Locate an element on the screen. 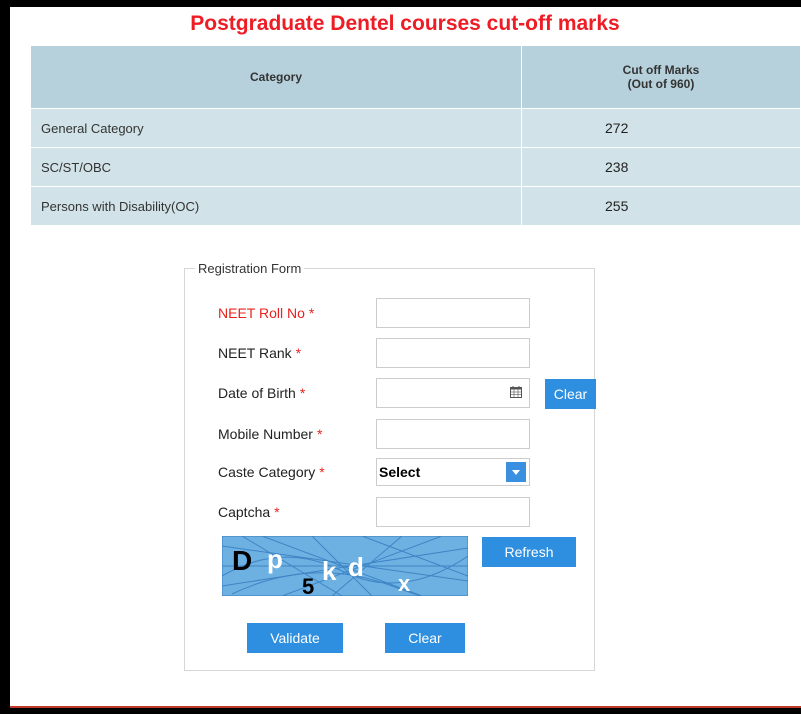 The width and height of the screenshot is (801, 714). dob-label-text: Date of Birth is located at coordinates (257, 393).